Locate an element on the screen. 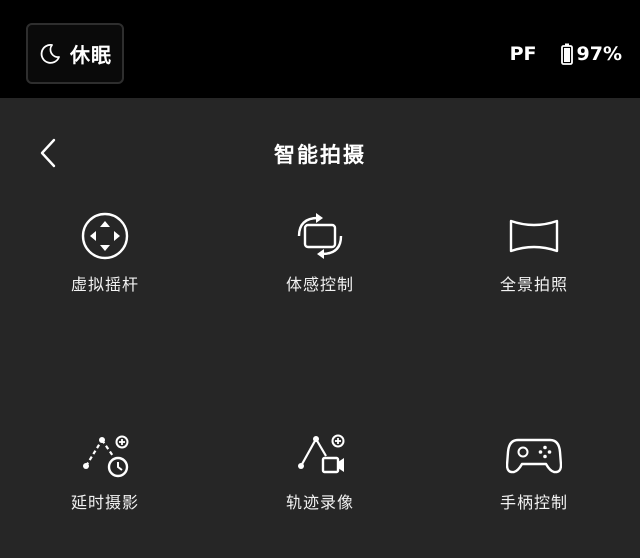 Image resolution: width=640 pixels, height=558 pixels. flight-mode-indicator: PF is located at coordinates (523, 54).